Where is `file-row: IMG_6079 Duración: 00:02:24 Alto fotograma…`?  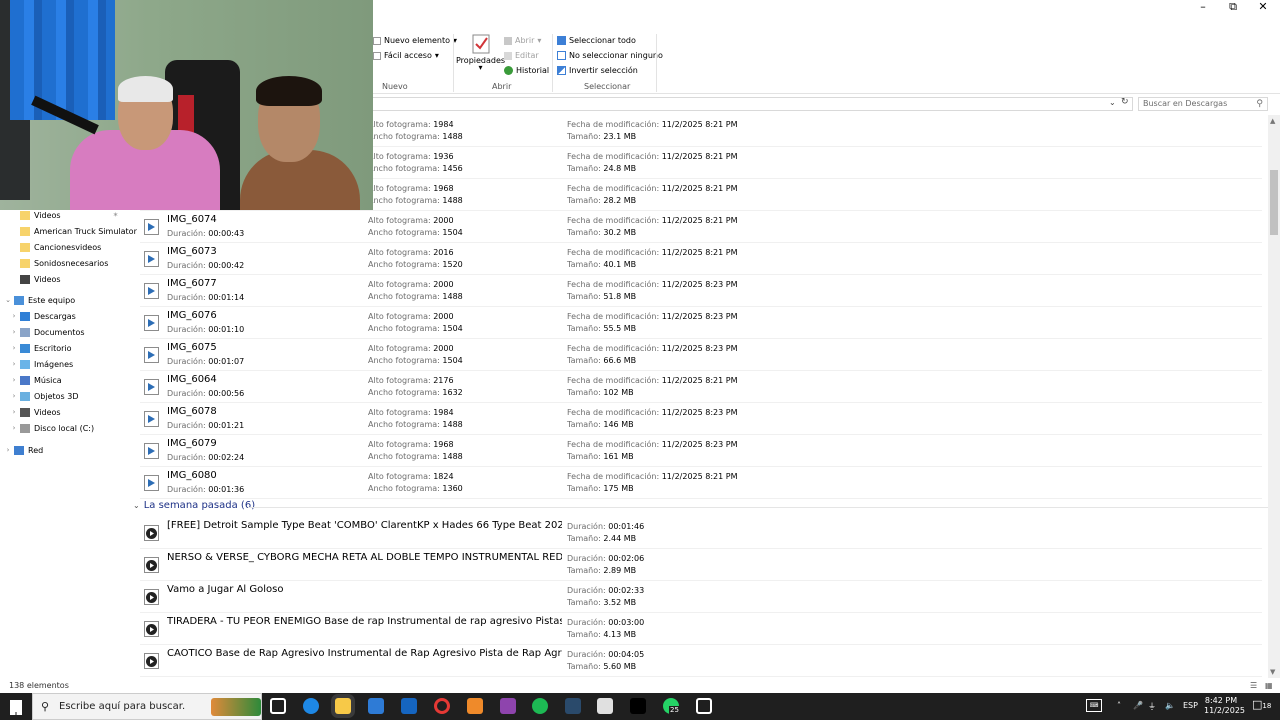 file-row: IMG_6079 Duración: 00:02:24 Alto fotograma… is located at coordinates (701, 451).